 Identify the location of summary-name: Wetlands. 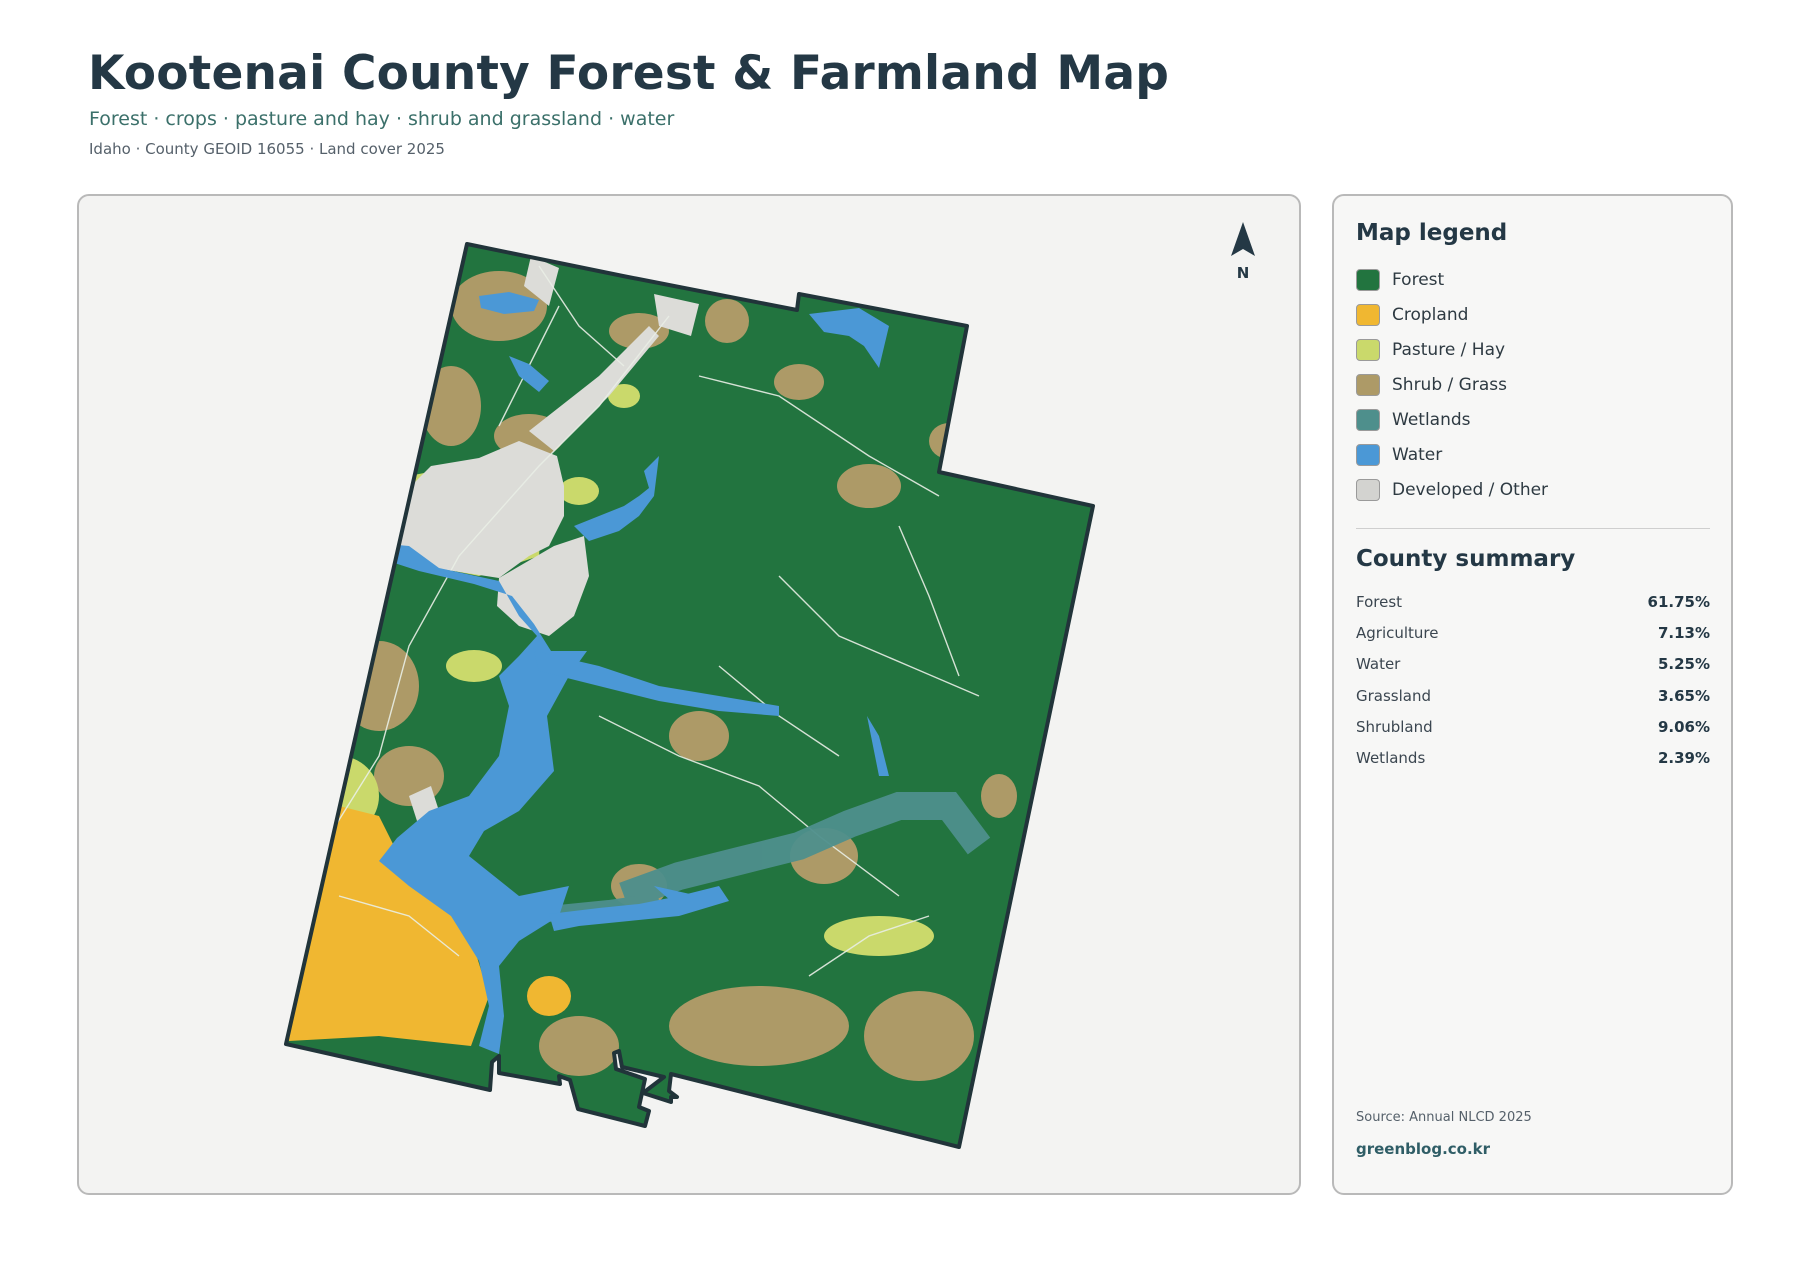
(1391, 758).